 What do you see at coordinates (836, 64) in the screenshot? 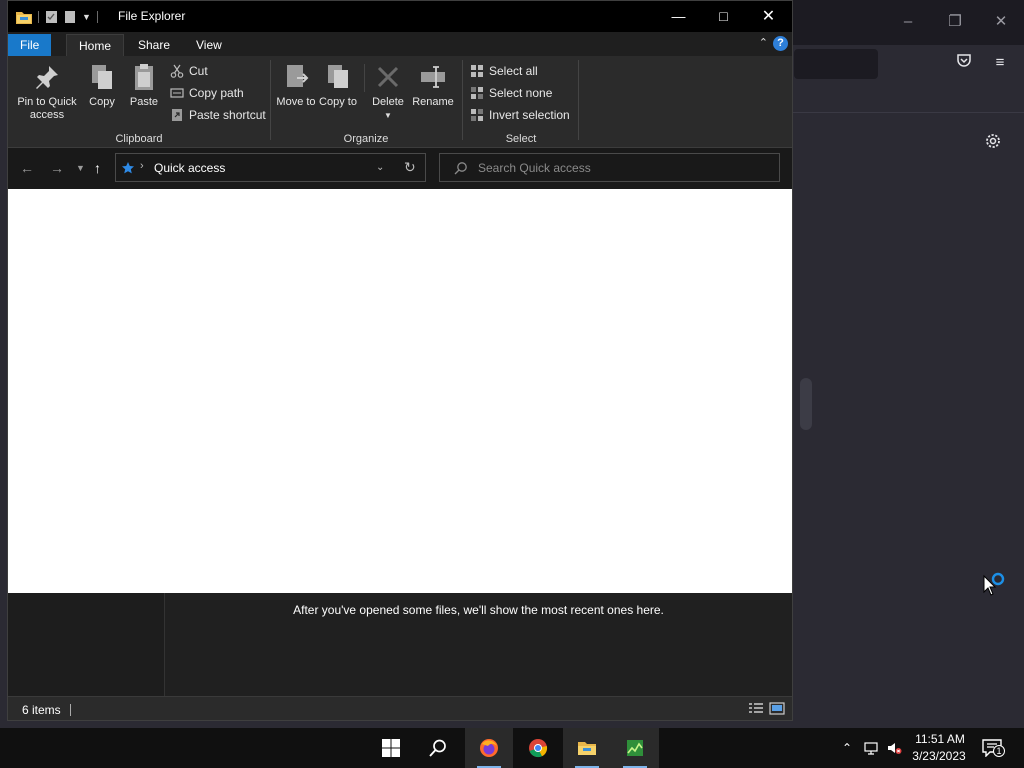
I see `browser-url-bar` at bounding box center [836, 64].